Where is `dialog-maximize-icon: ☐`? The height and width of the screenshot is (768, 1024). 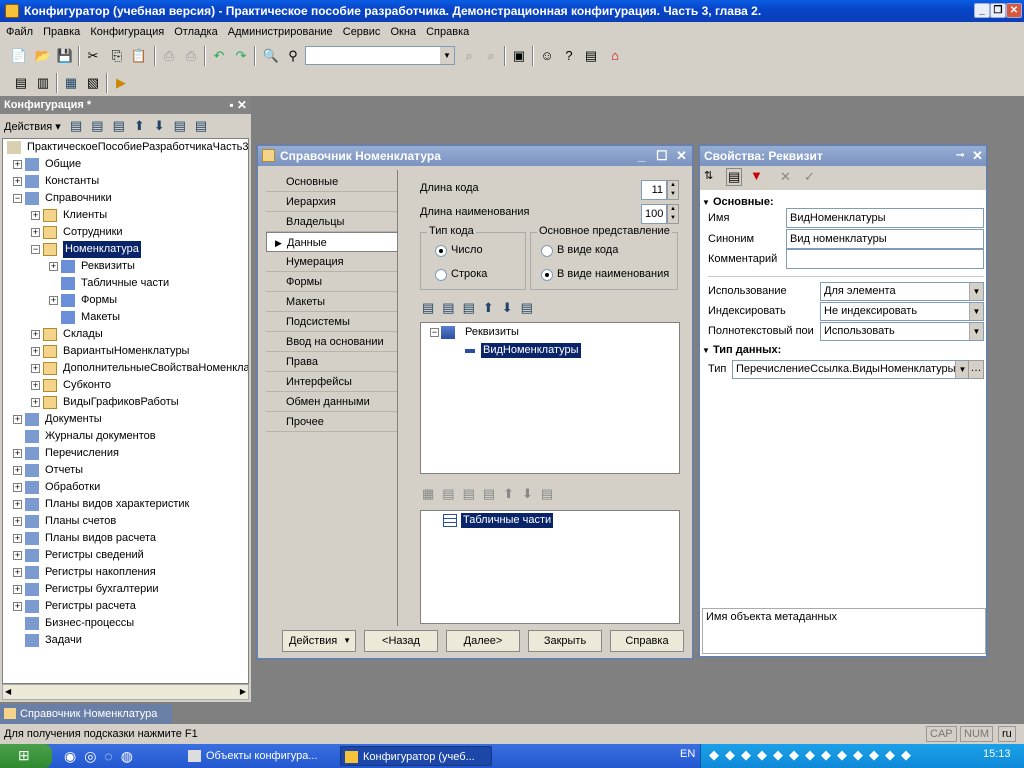
dialog-maximize-icon: ☐ is located at coordinates (662, 156).